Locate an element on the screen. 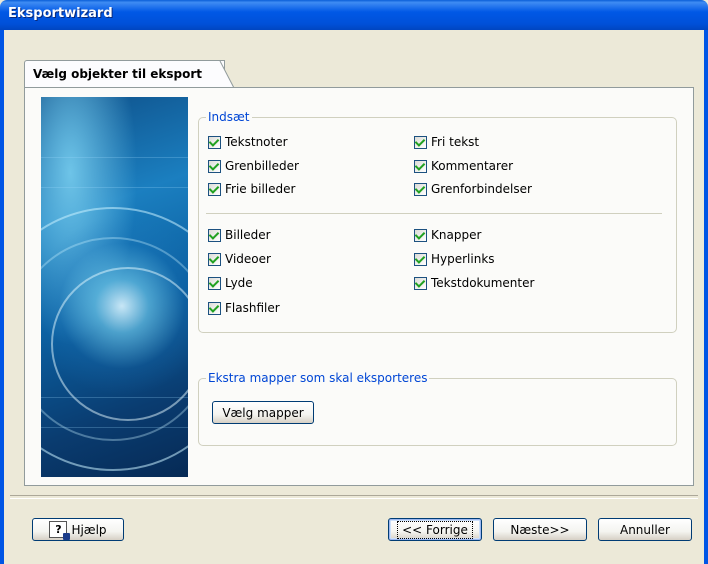 This screenshot has width=708, height=564. checkbox-fri-tekst: Fri tekst is located at coordinates (446, 142).